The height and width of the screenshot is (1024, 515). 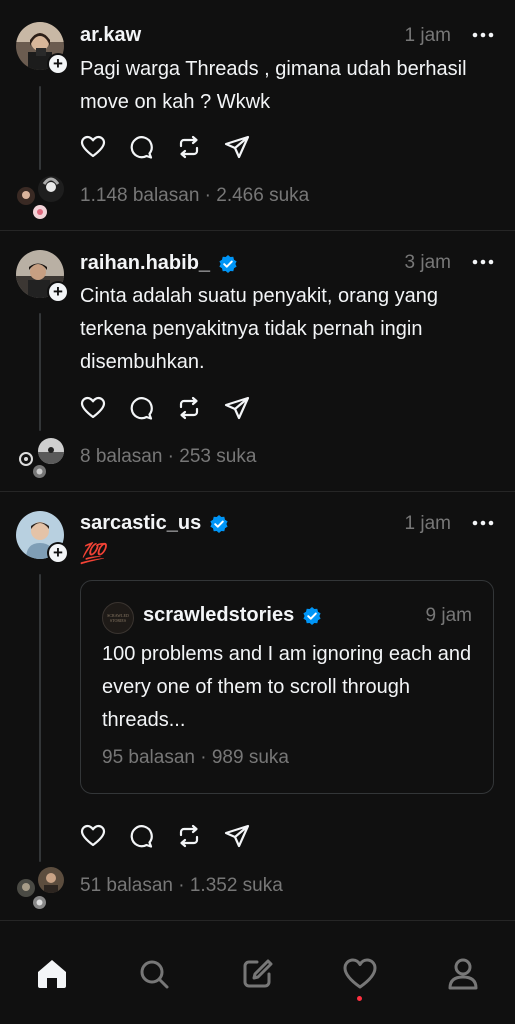 I want to click on search-icon, so click(x=154, y=974).